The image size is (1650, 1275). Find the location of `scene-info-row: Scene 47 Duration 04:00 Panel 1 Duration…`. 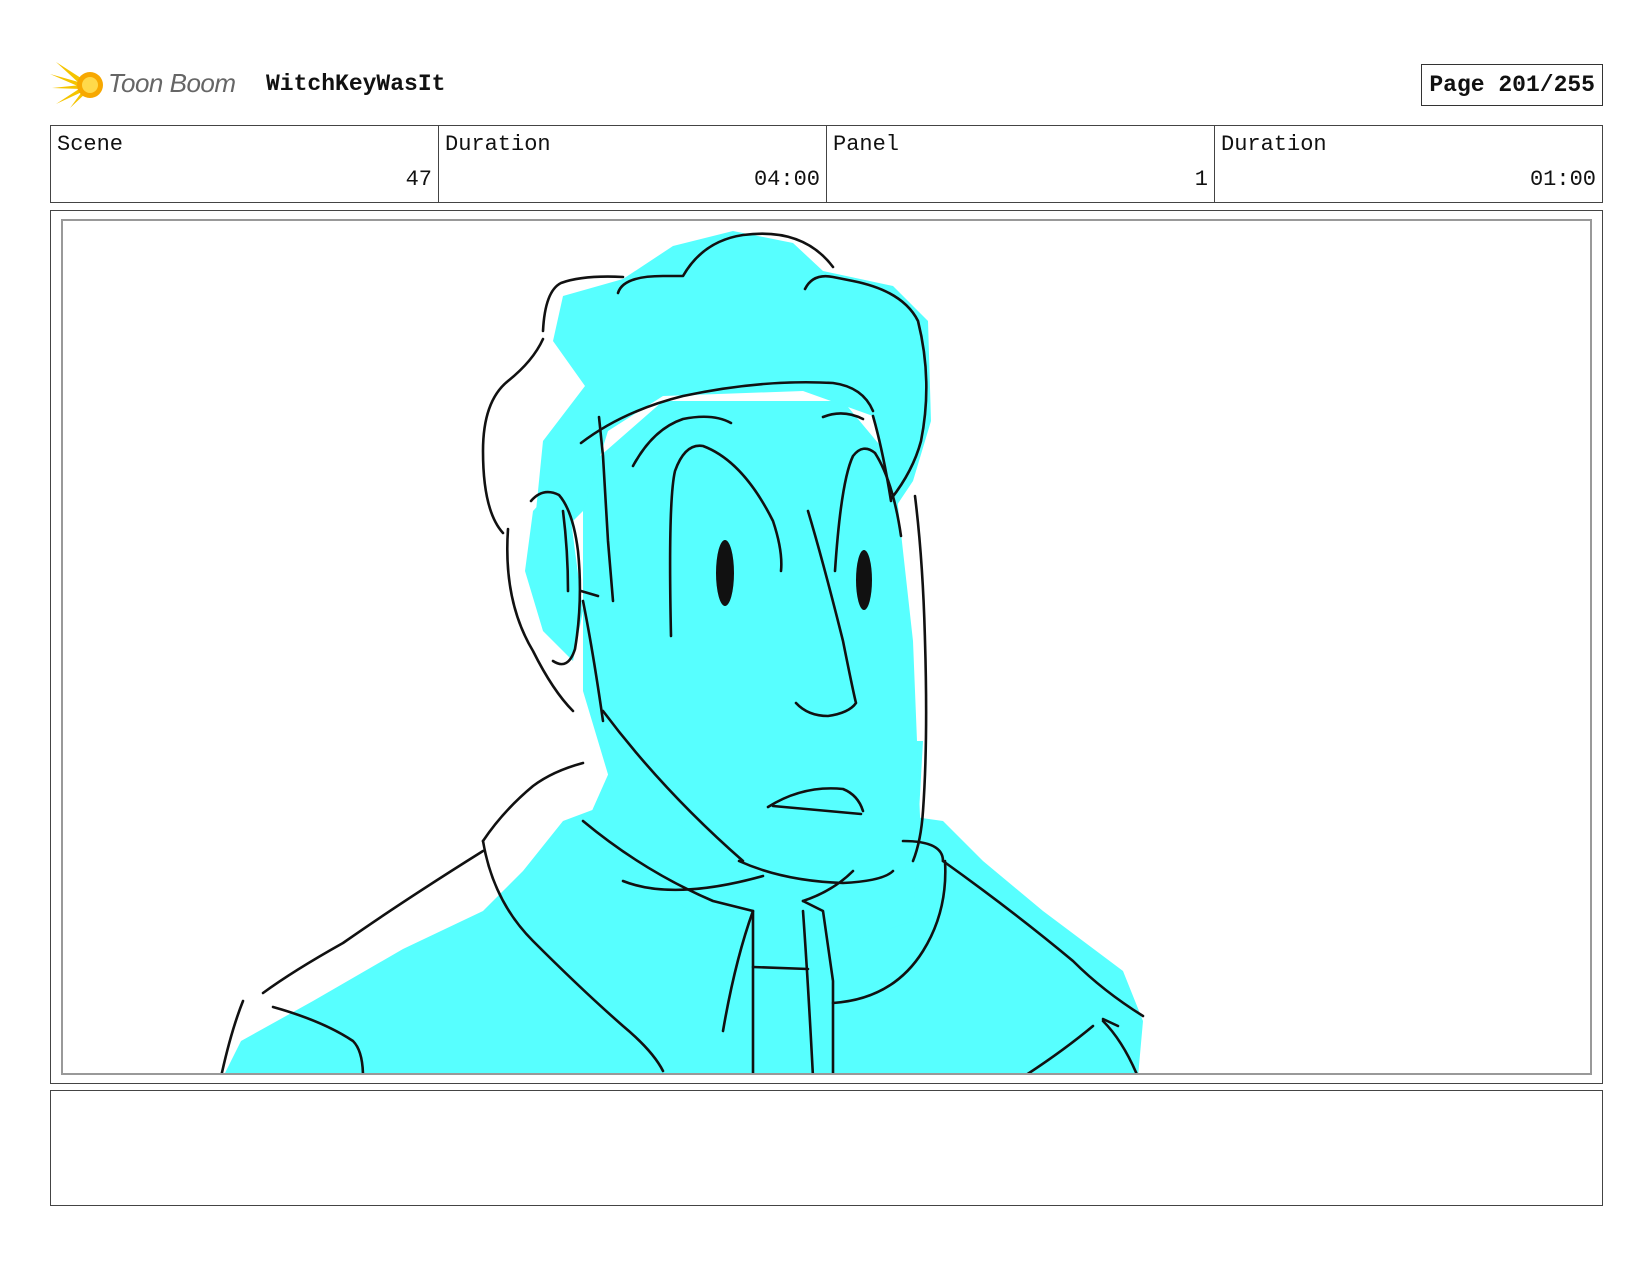

scene-info-row: Scene 47 Duration 04:00 Panel 1 Duration… is located at coordinates (826, 164).